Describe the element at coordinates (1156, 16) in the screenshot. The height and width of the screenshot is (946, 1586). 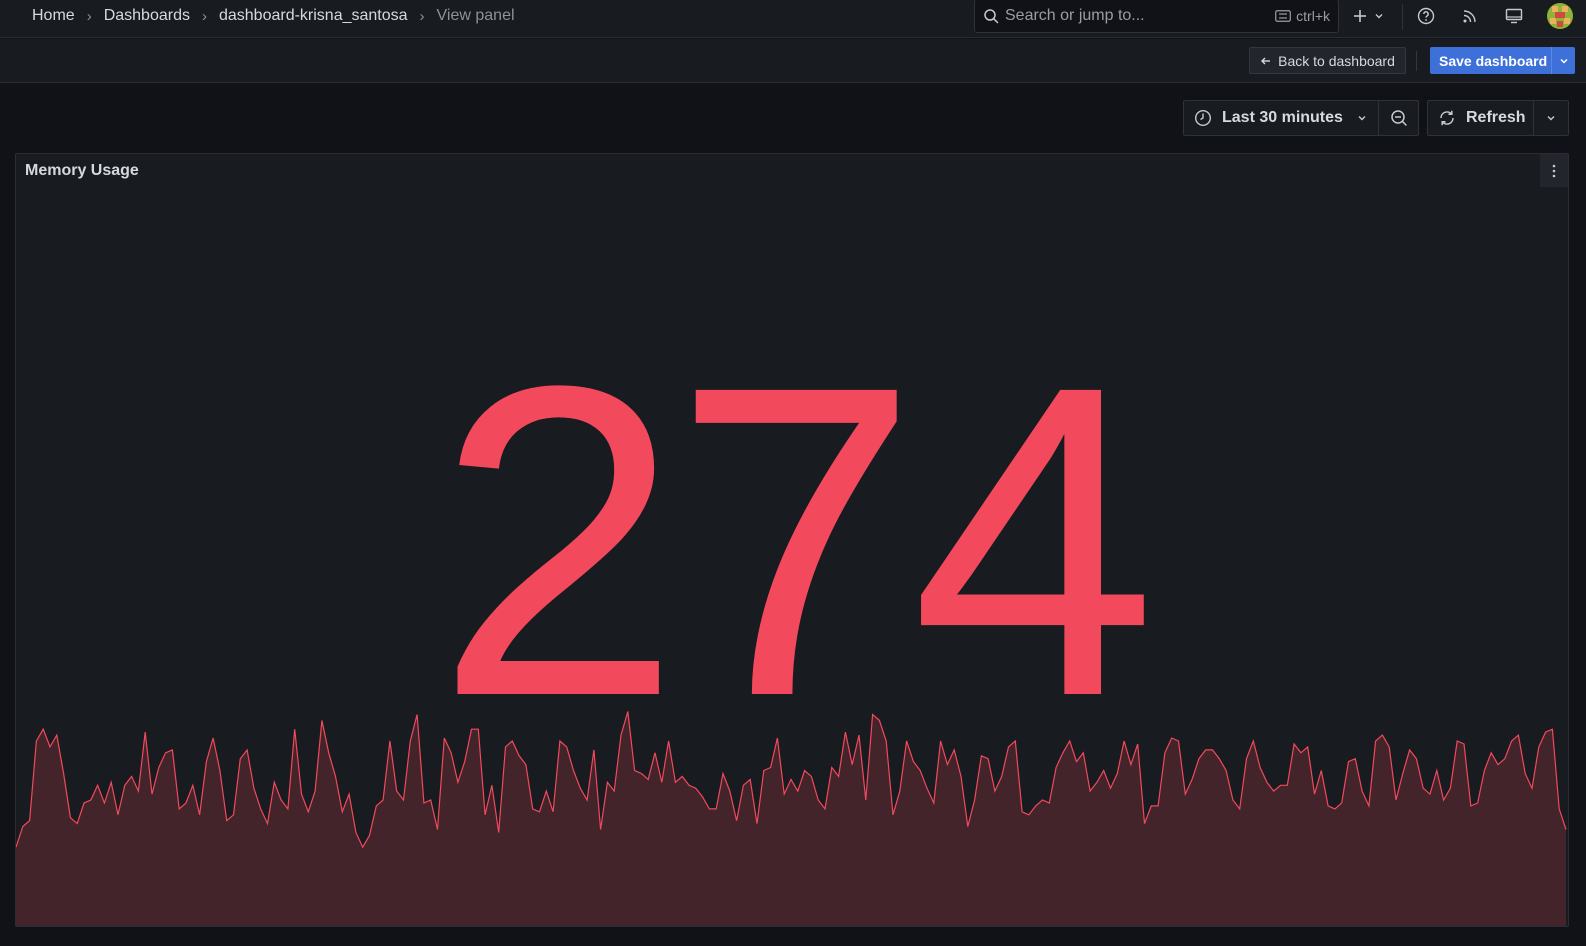
I see `search-input: Search or jump to... ctrl+k` at that location.